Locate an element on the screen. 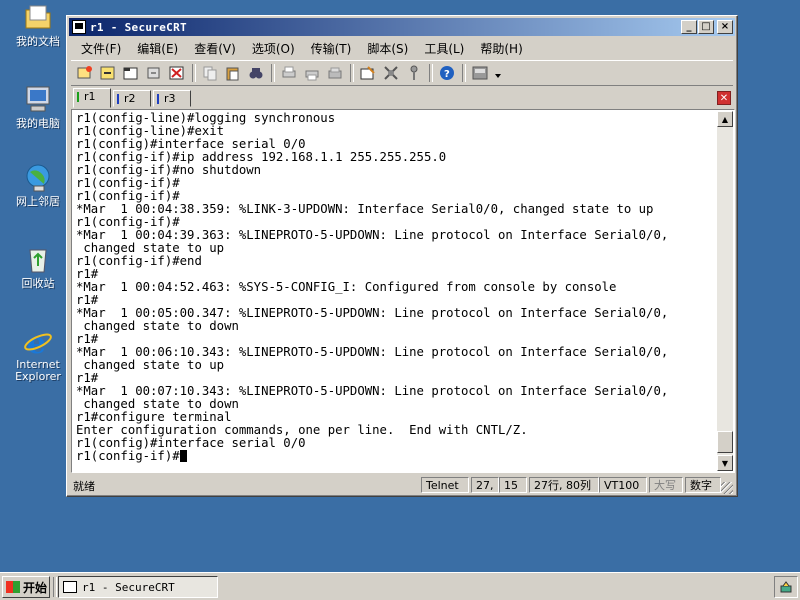 This screenshot has width=800, height=600. desktop-icon-network: 网上邻居 is located at coordinates (38, 185).